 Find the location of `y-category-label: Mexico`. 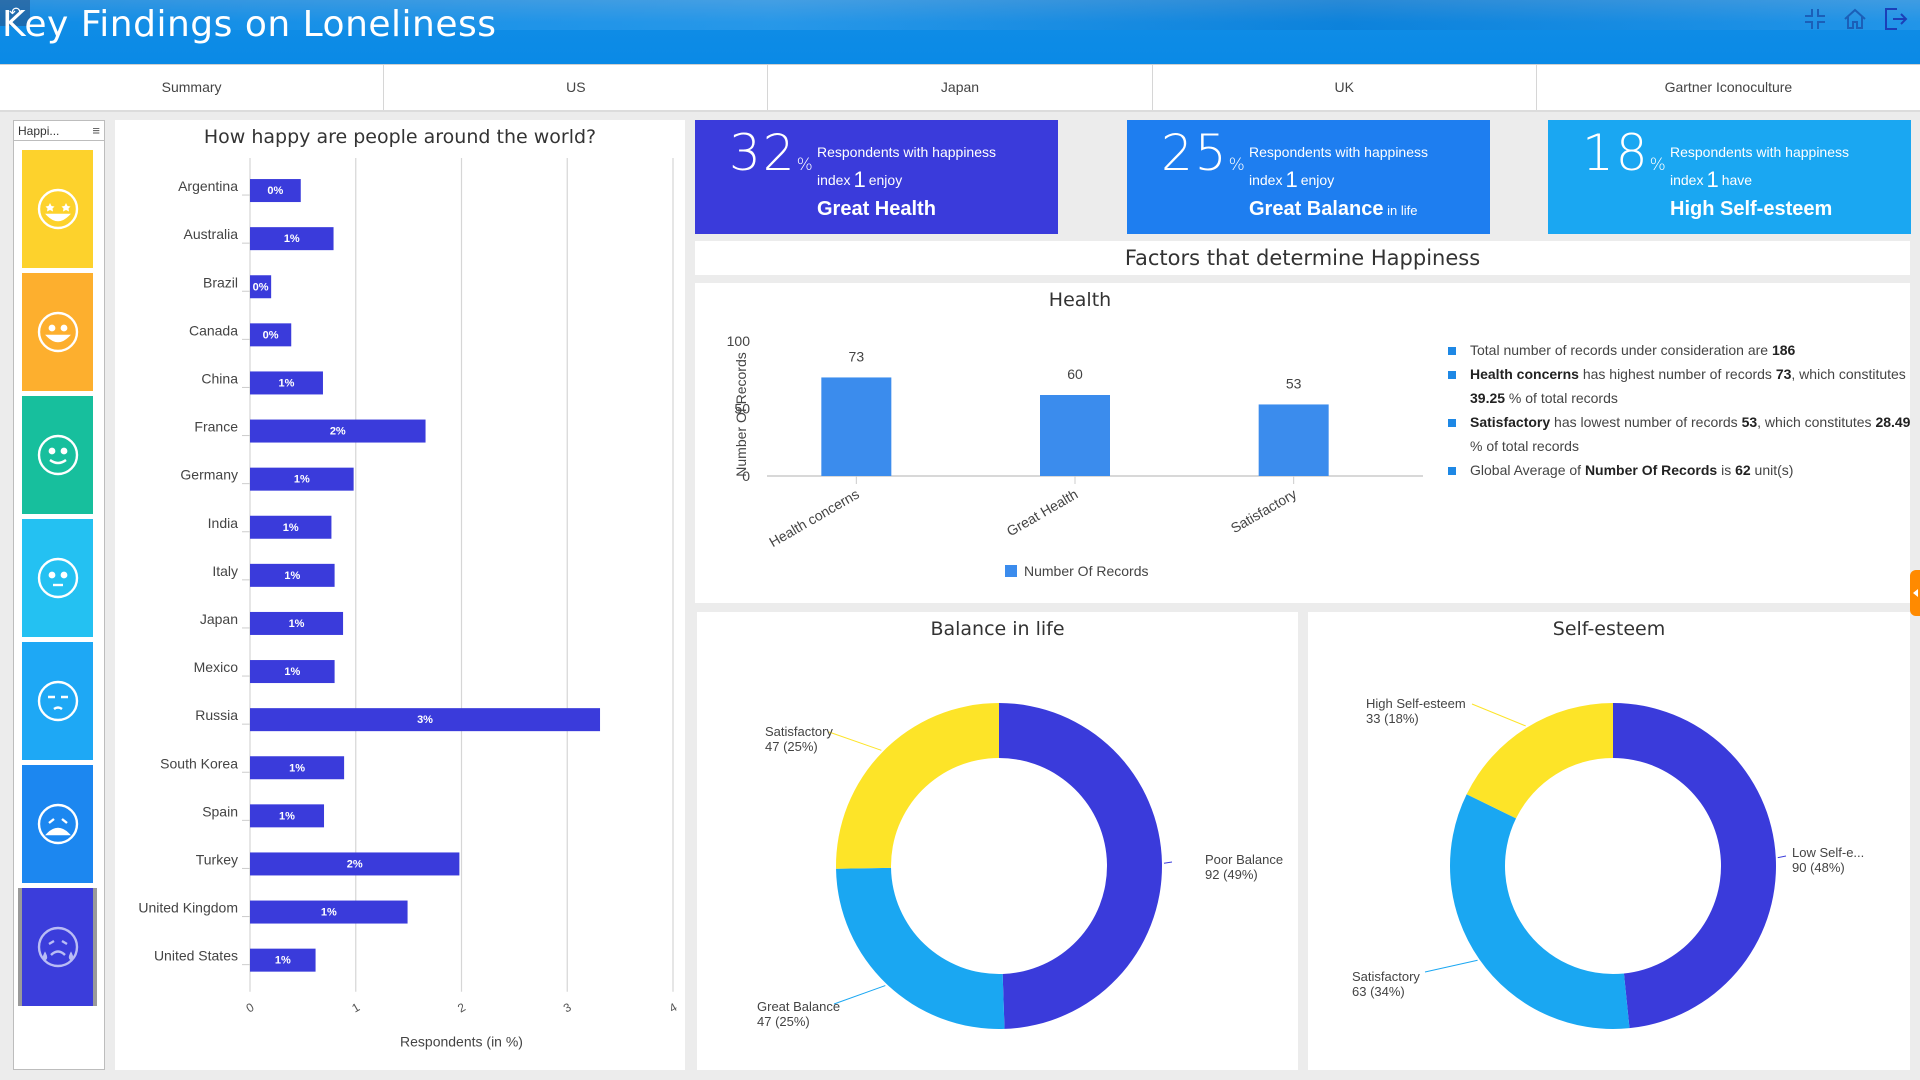

y-category-label: Mexico is located at coordinates (216, 667).